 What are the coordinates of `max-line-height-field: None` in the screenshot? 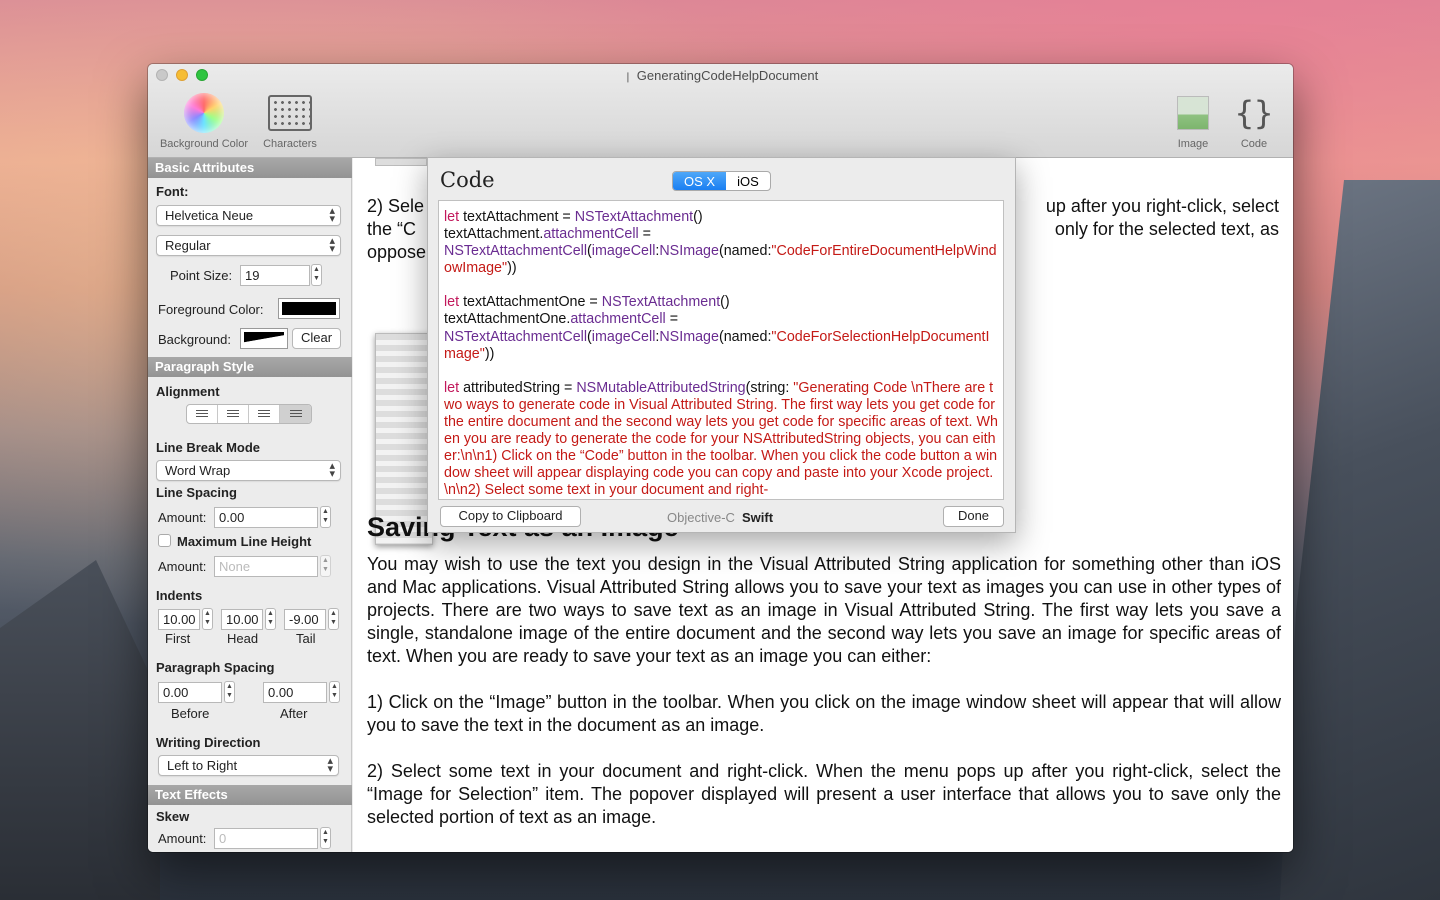 It's located at (266, 566).